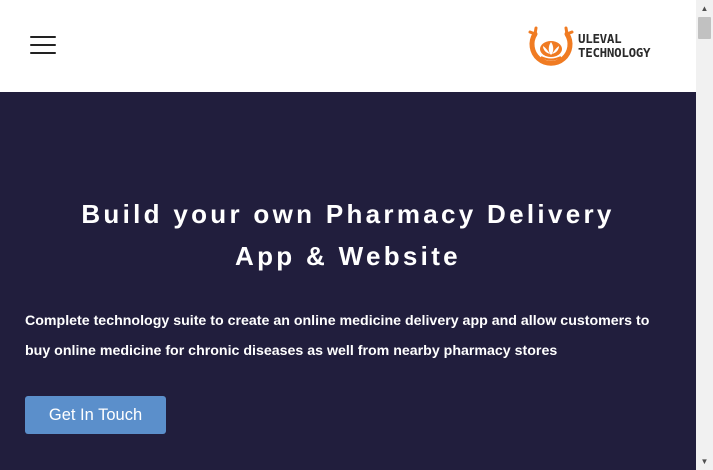 The width and height of the screenshot is (713, 470). Describe the element at coordinates (704, 461) in the screenshot. I see `scroll-down-arrow-icon: ▼` at that location.